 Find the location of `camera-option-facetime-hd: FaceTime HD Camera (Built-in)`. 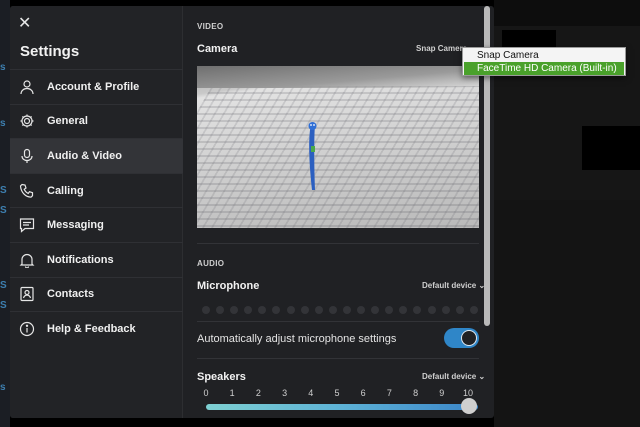

camera-option-facetime-hd: FaceTime HD Camera (Built-in) is located at coordinates (544, 68).